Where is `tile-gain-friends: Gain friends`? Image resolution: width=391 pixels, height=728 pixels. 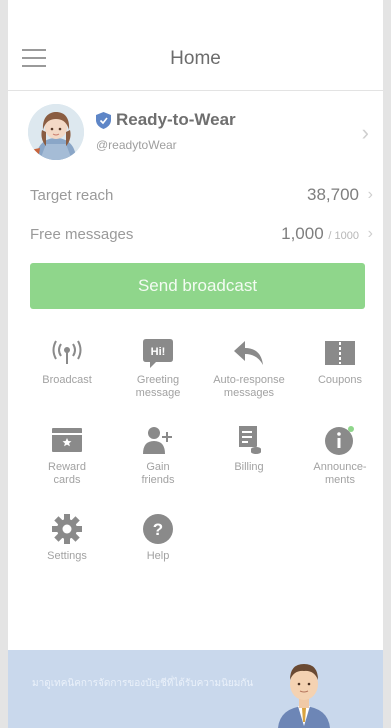
tile-gain-friends: Gain friends is located at coordinates (158, 455).